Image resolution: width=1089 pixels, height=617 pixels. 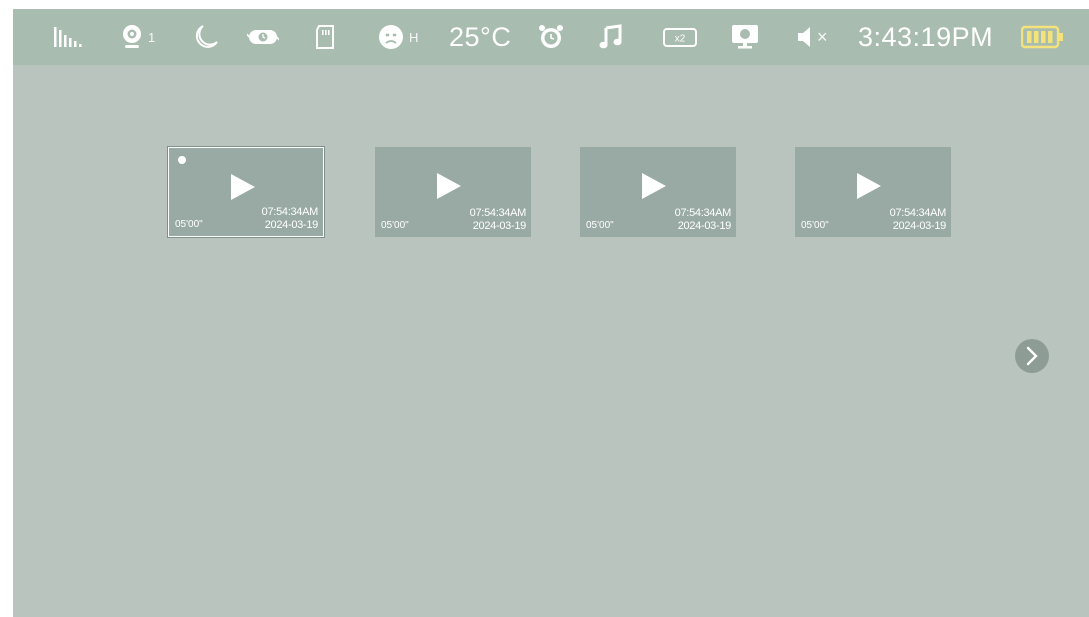 I want to click on speaker-muted-icon, so click(x=805, y=37).